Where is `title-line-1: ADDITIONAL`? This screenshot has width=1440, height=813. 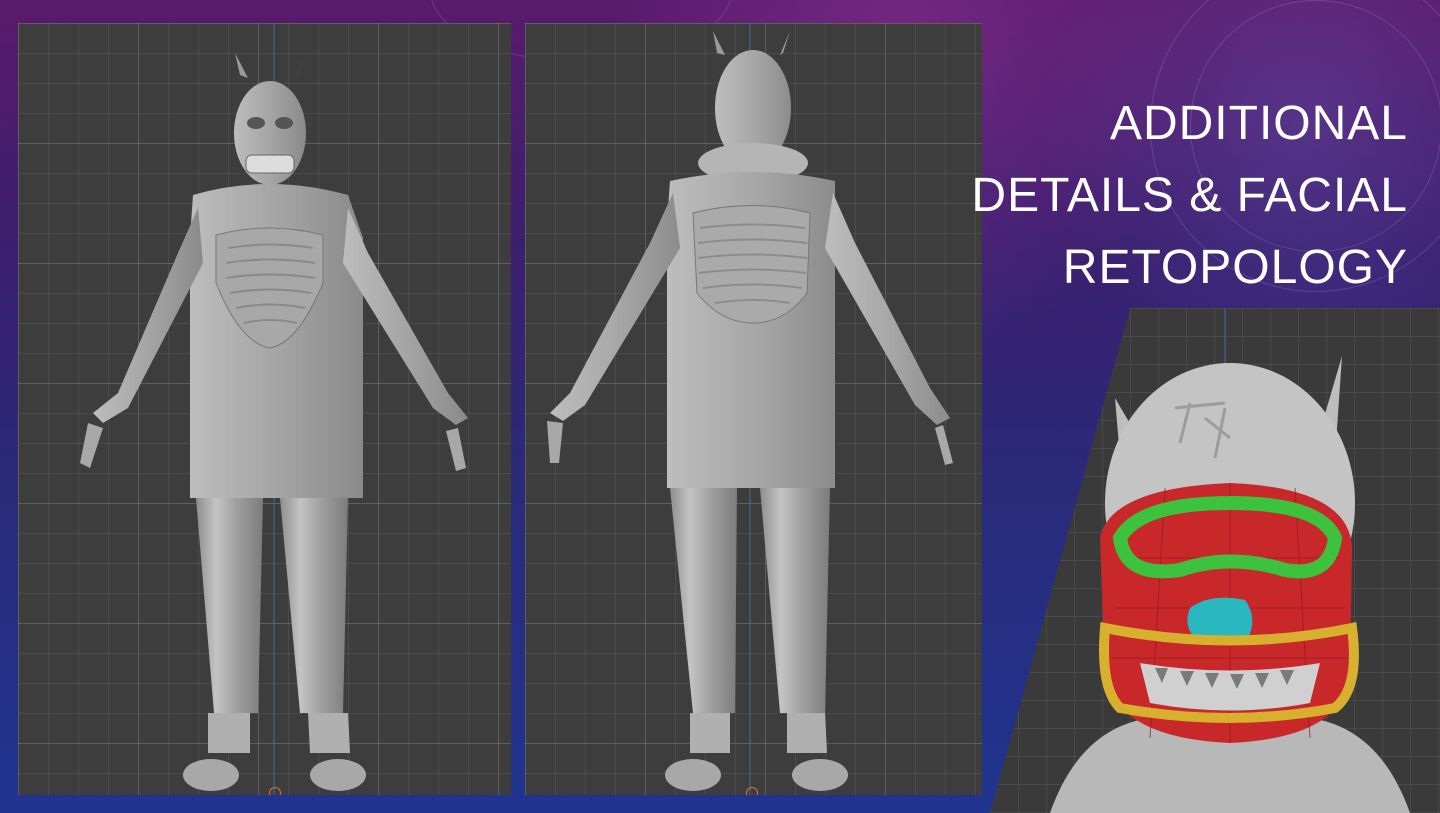
title-line-1: ADDITIONAL is located at coordinates (1258, 123).